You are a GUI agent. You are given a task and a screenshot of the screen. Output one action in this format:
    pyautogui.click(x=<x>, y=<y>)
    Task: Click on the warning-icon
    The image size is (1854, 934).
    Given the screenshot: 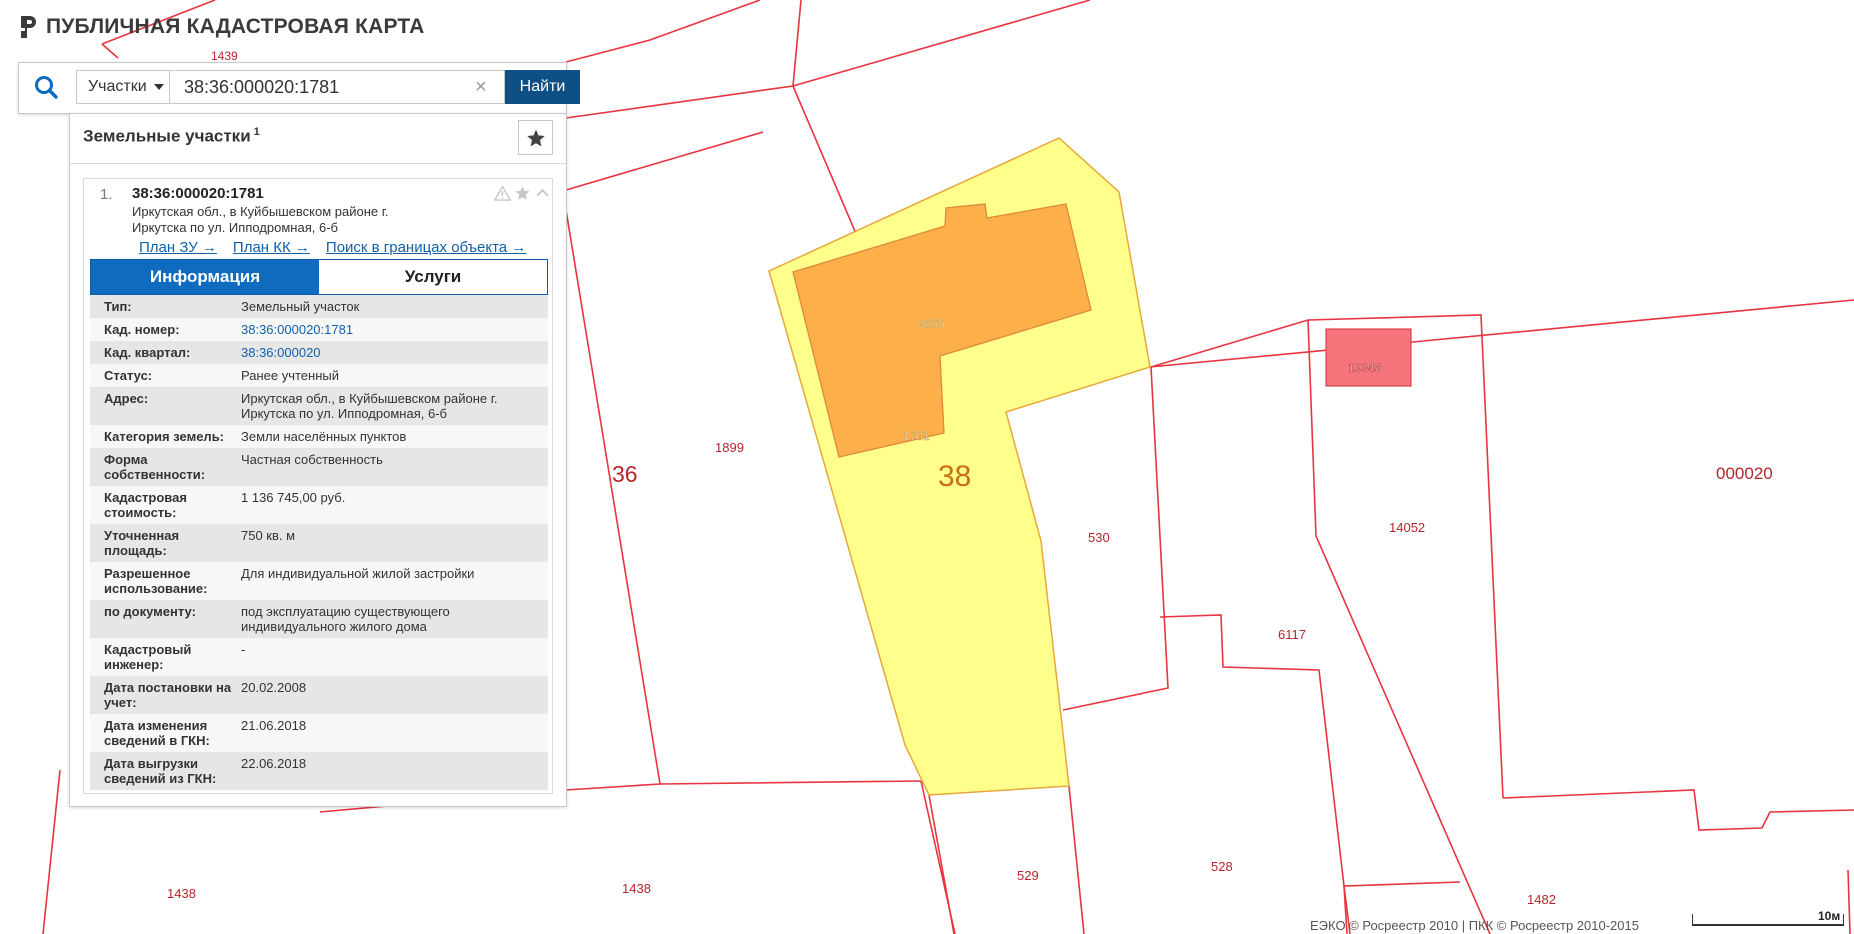 What is the action you would take?
    pyautogui.click(x=502, y=193)
    